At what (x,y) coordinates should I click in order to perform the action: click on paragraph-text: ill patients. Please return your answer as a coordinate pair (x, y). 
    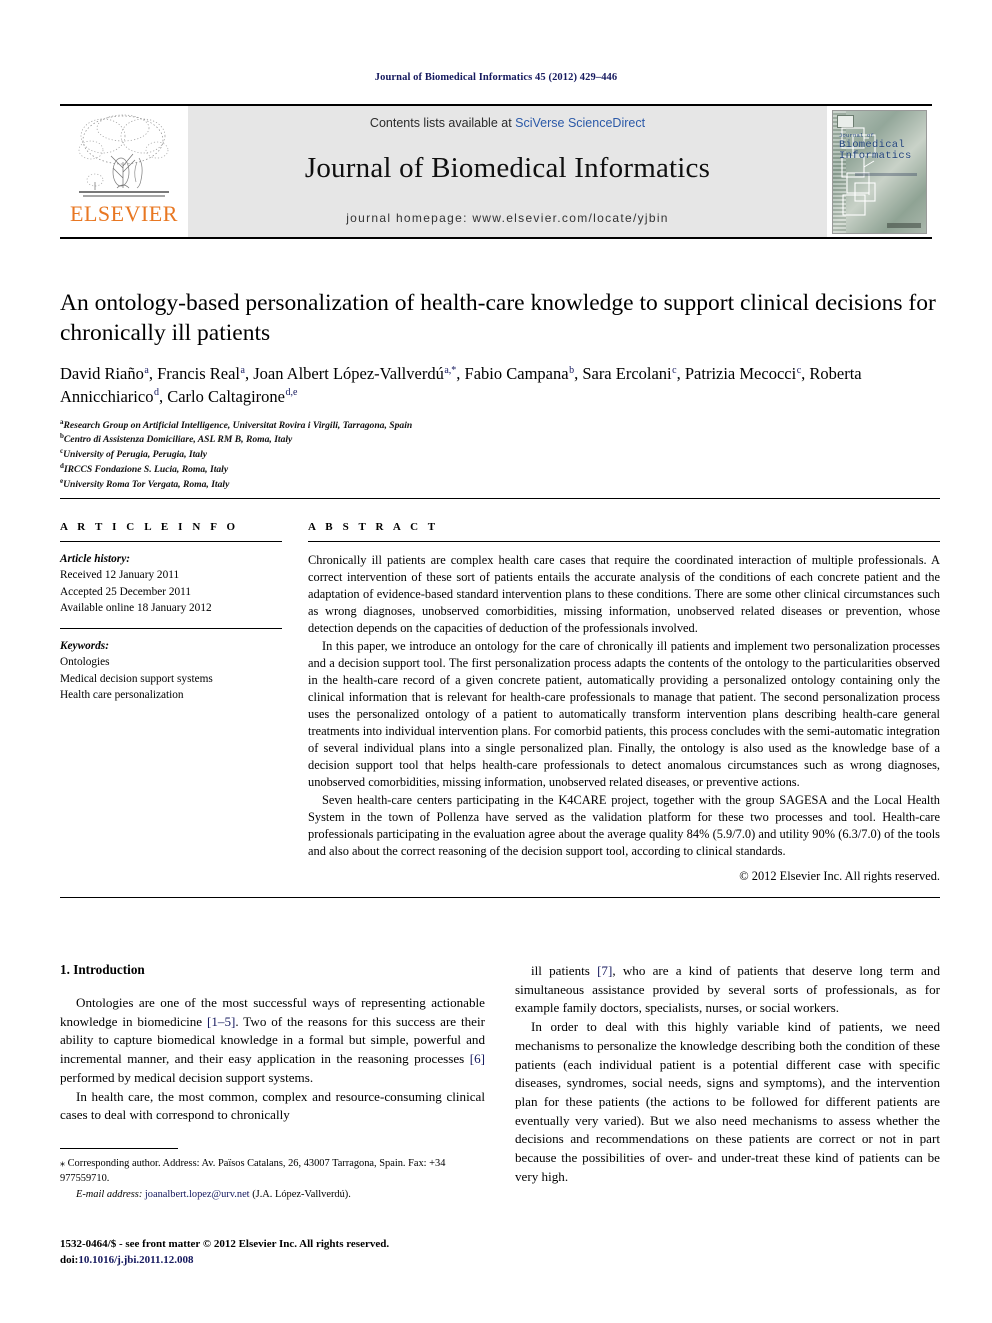
    Looking at the image, I should click on (564, 970).